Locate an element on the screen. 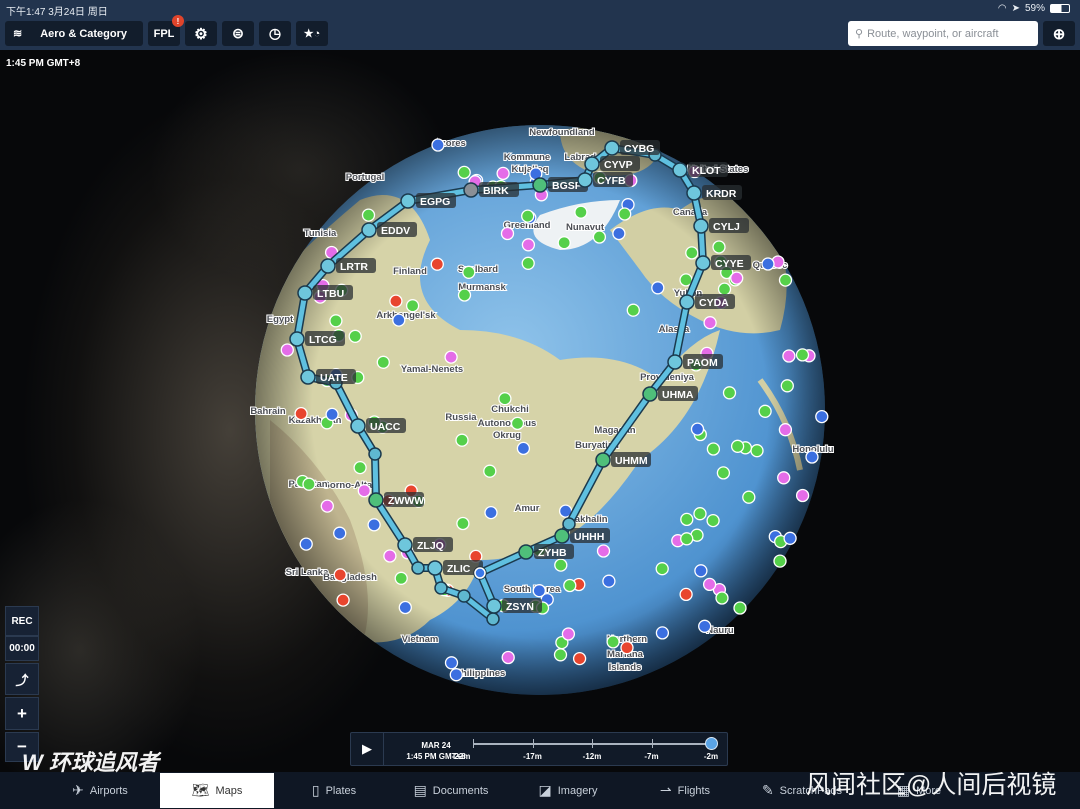 The height and width of the screenshot is (809, 1080). tab-airports: ✈ Airports is located at coordinates (100, 790).